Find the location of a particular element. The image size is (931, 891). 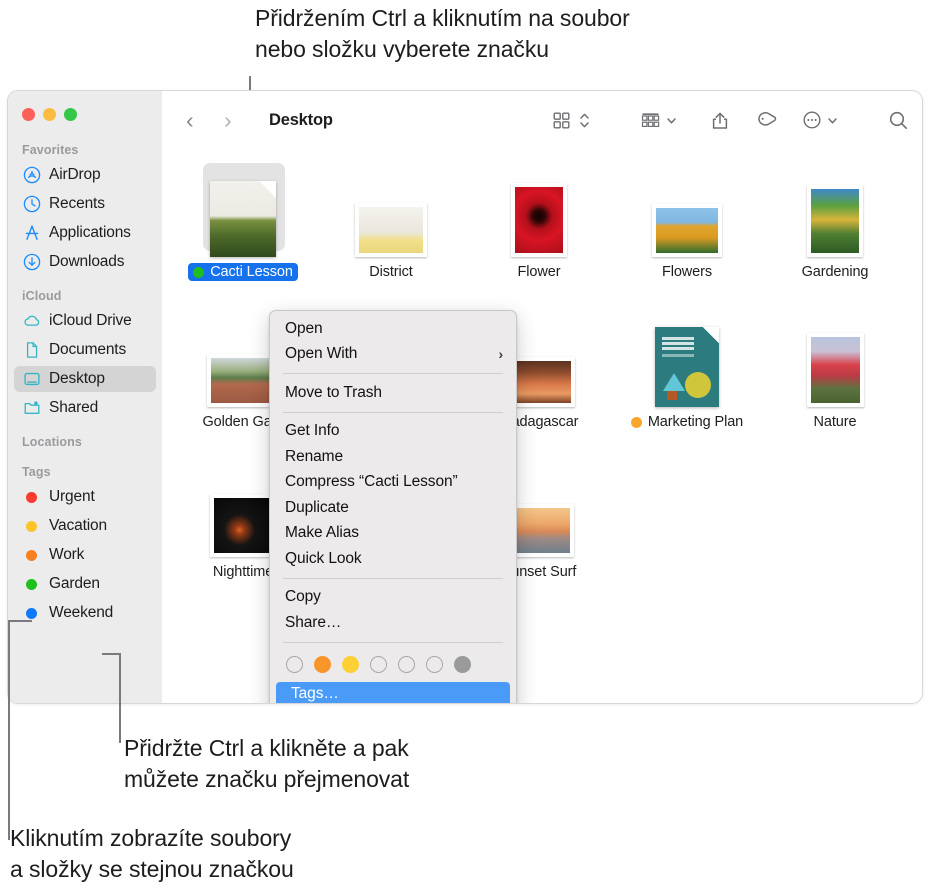

file-item-marketing-plan: Marketing Plan is located at coordinates (687, 372).